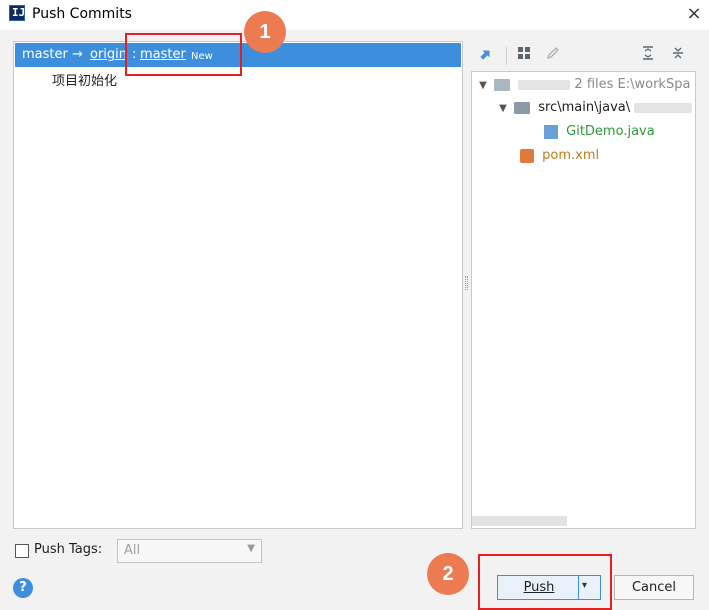 This screenshot has height=610, width=709. I want to click on tree-folder-row: ▼ src\main\java\, so click(594, 108).